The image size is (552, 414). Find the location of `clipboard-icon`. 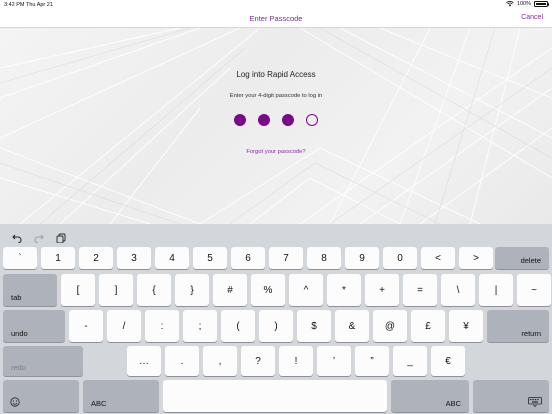

clipboard-icon is located at coordinates (61, 237).